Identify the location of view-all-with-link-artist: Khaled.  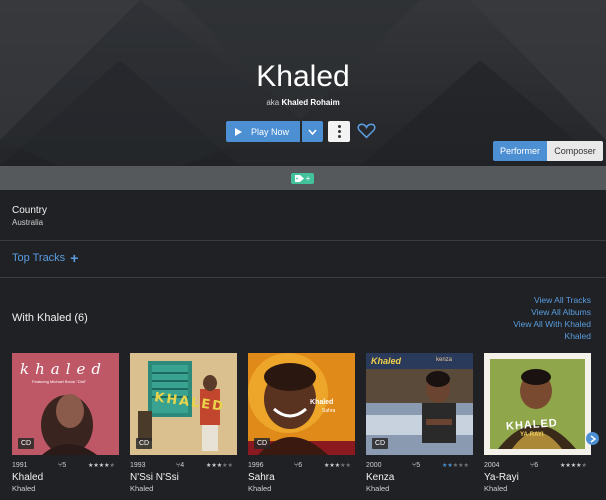
(552, 336).